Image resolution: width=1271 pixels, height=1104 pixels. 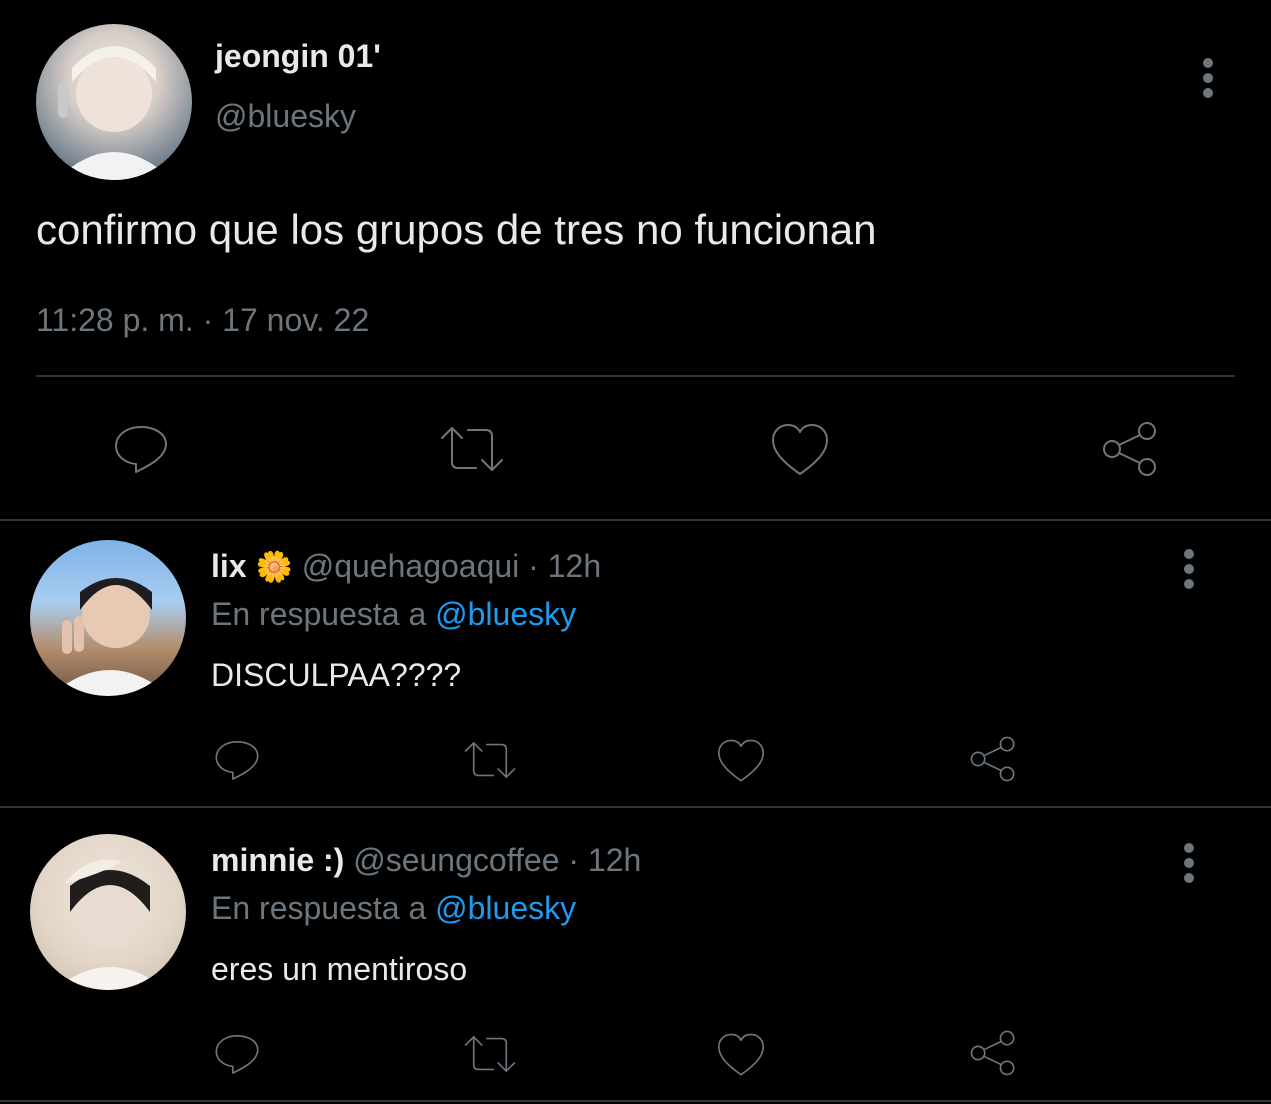 I want to click on reply-text: DISCULPAA????, so click(x=336, y=675).